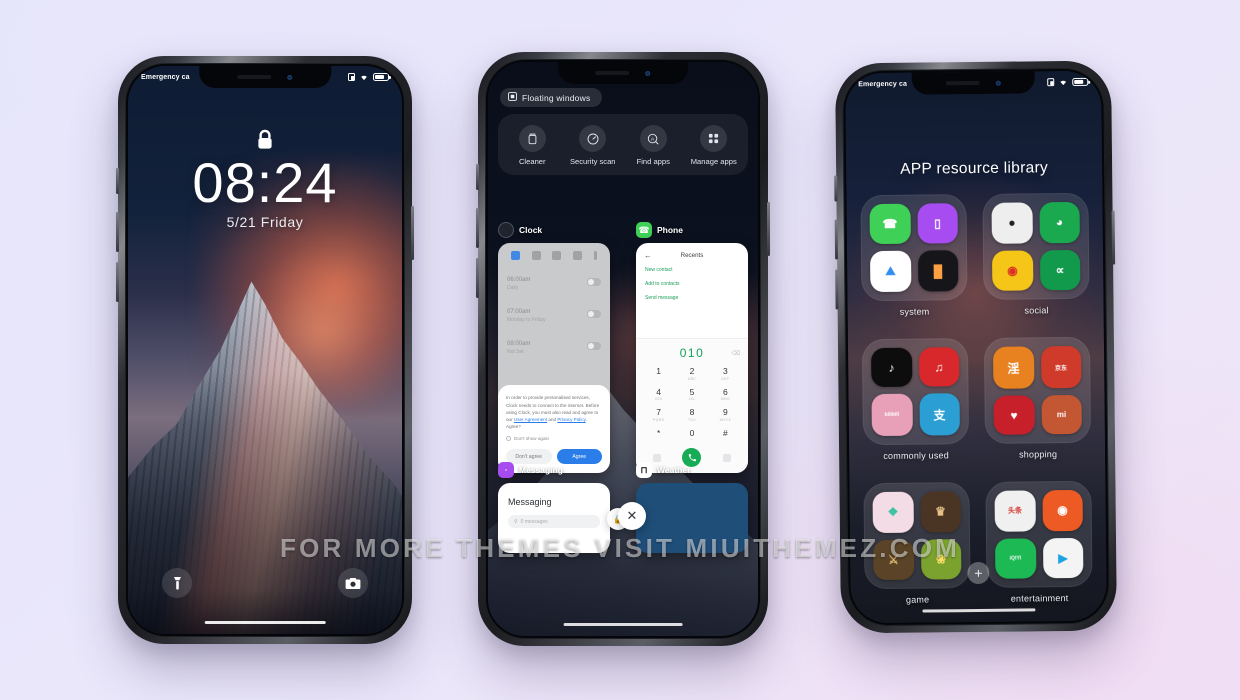  What do you see at coordinates (578, 255) in the screenshot?
I see `stopwatch-tab-icon` at bounding box center [578, 255].